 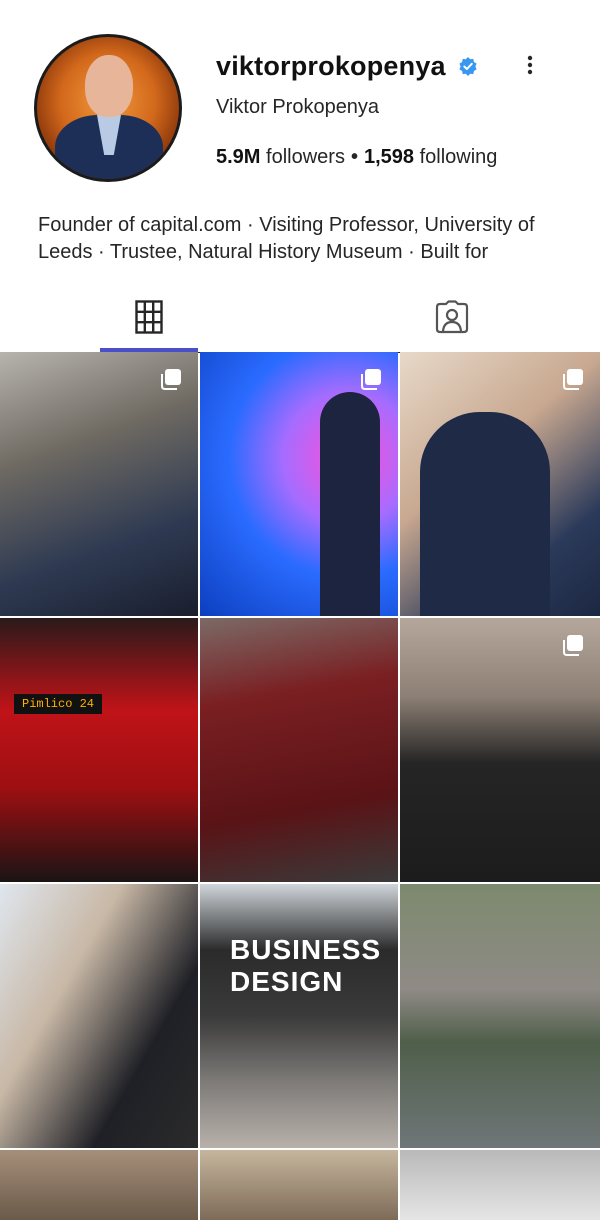 I want to click on followers-link: 5.9M followers, so click(x=280, y=157).